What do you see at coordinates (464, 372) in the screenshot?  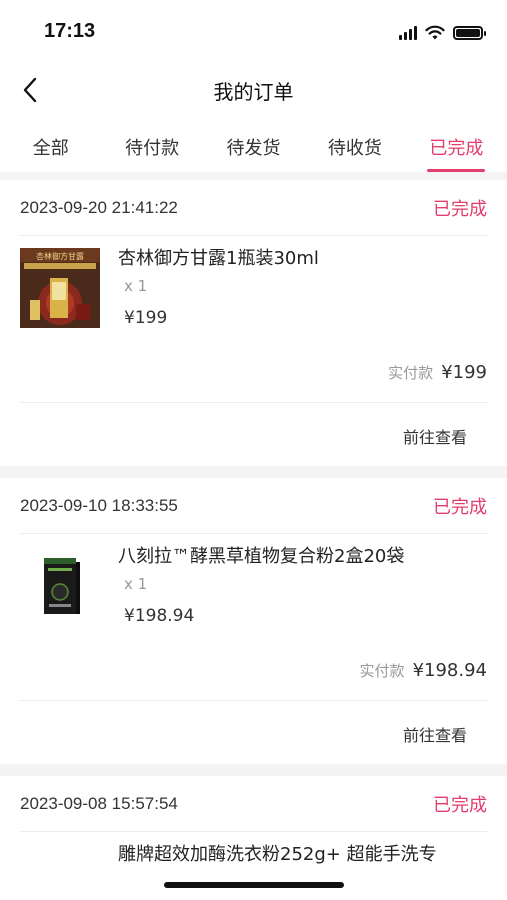 I see `paid-amount: ¥199` at bounding box center [464, 372].